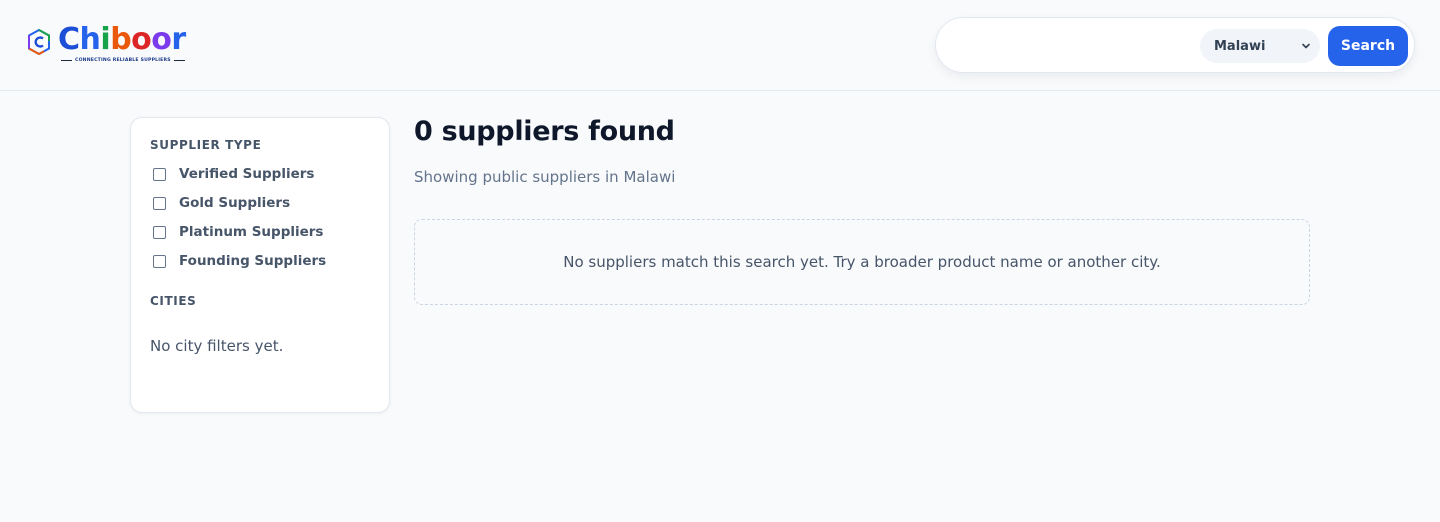  Describe the element at coordinates (1240, 46) in the screenshot. I see `country-select-value: Malawi` at that location.